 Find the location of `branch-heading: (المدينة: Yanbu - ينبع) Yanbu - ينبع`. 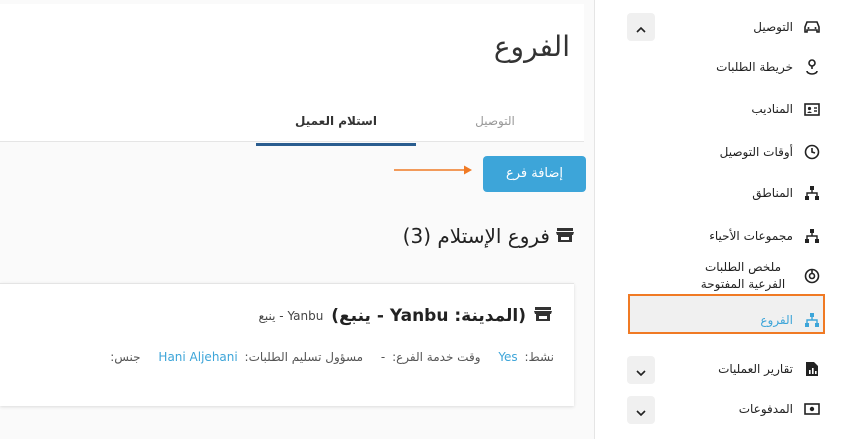

branch-heading: (المدينة: Yanbu - ينبع) Yanbu - ينبع is located at coordinates (405, 316).